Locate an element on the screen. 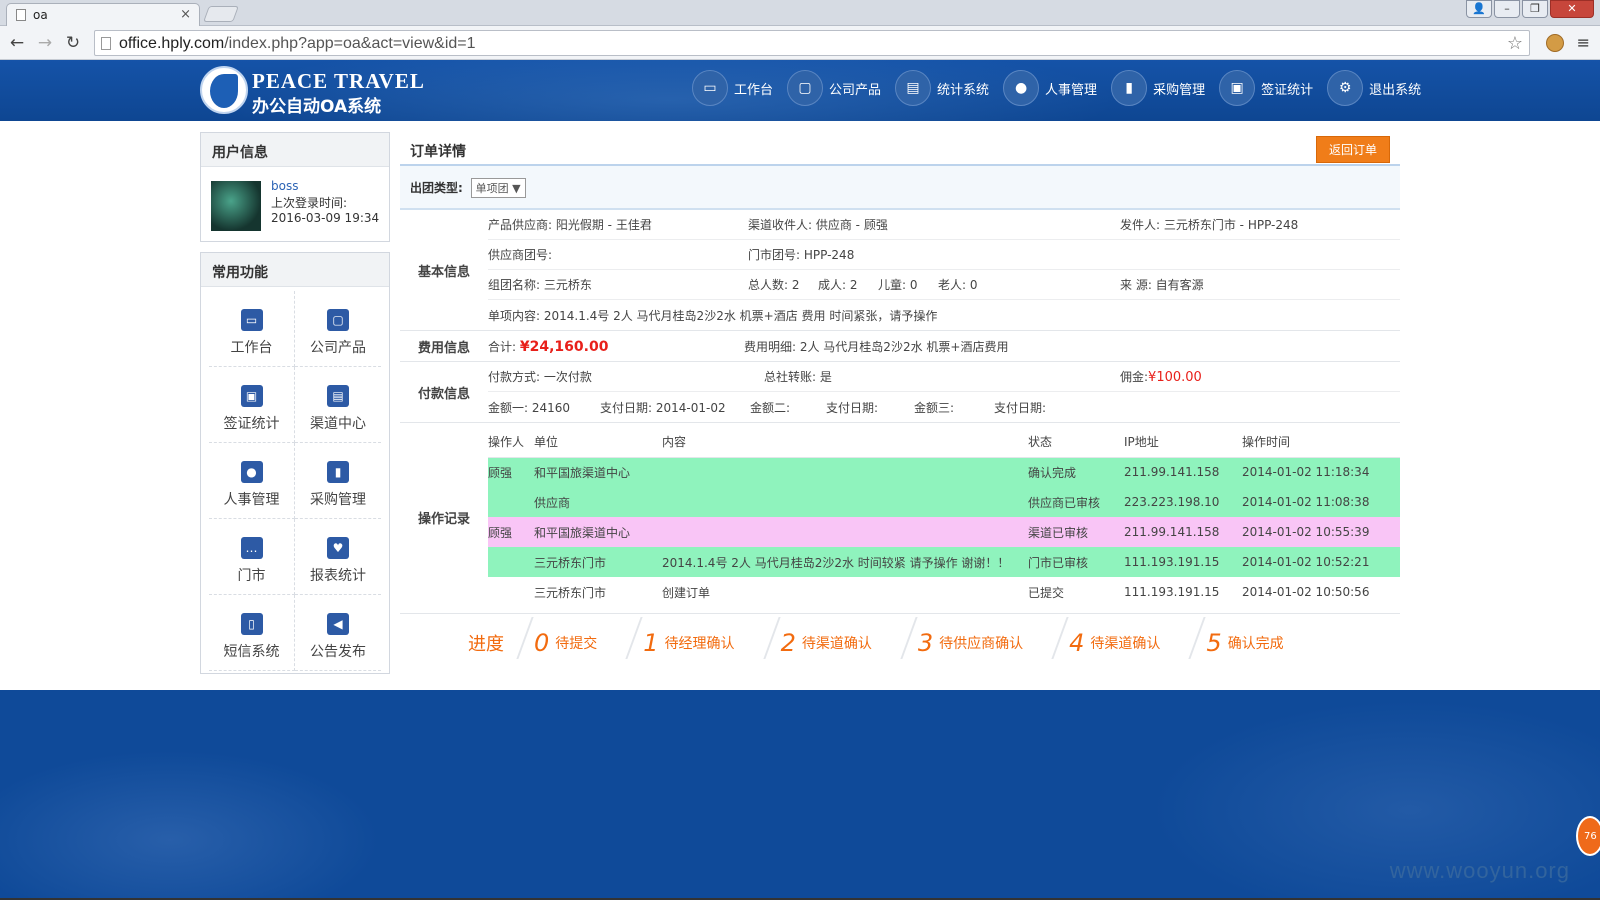 The image size is (1600, 900). reload-icon: ↻ is located at coordinates (73, 43).